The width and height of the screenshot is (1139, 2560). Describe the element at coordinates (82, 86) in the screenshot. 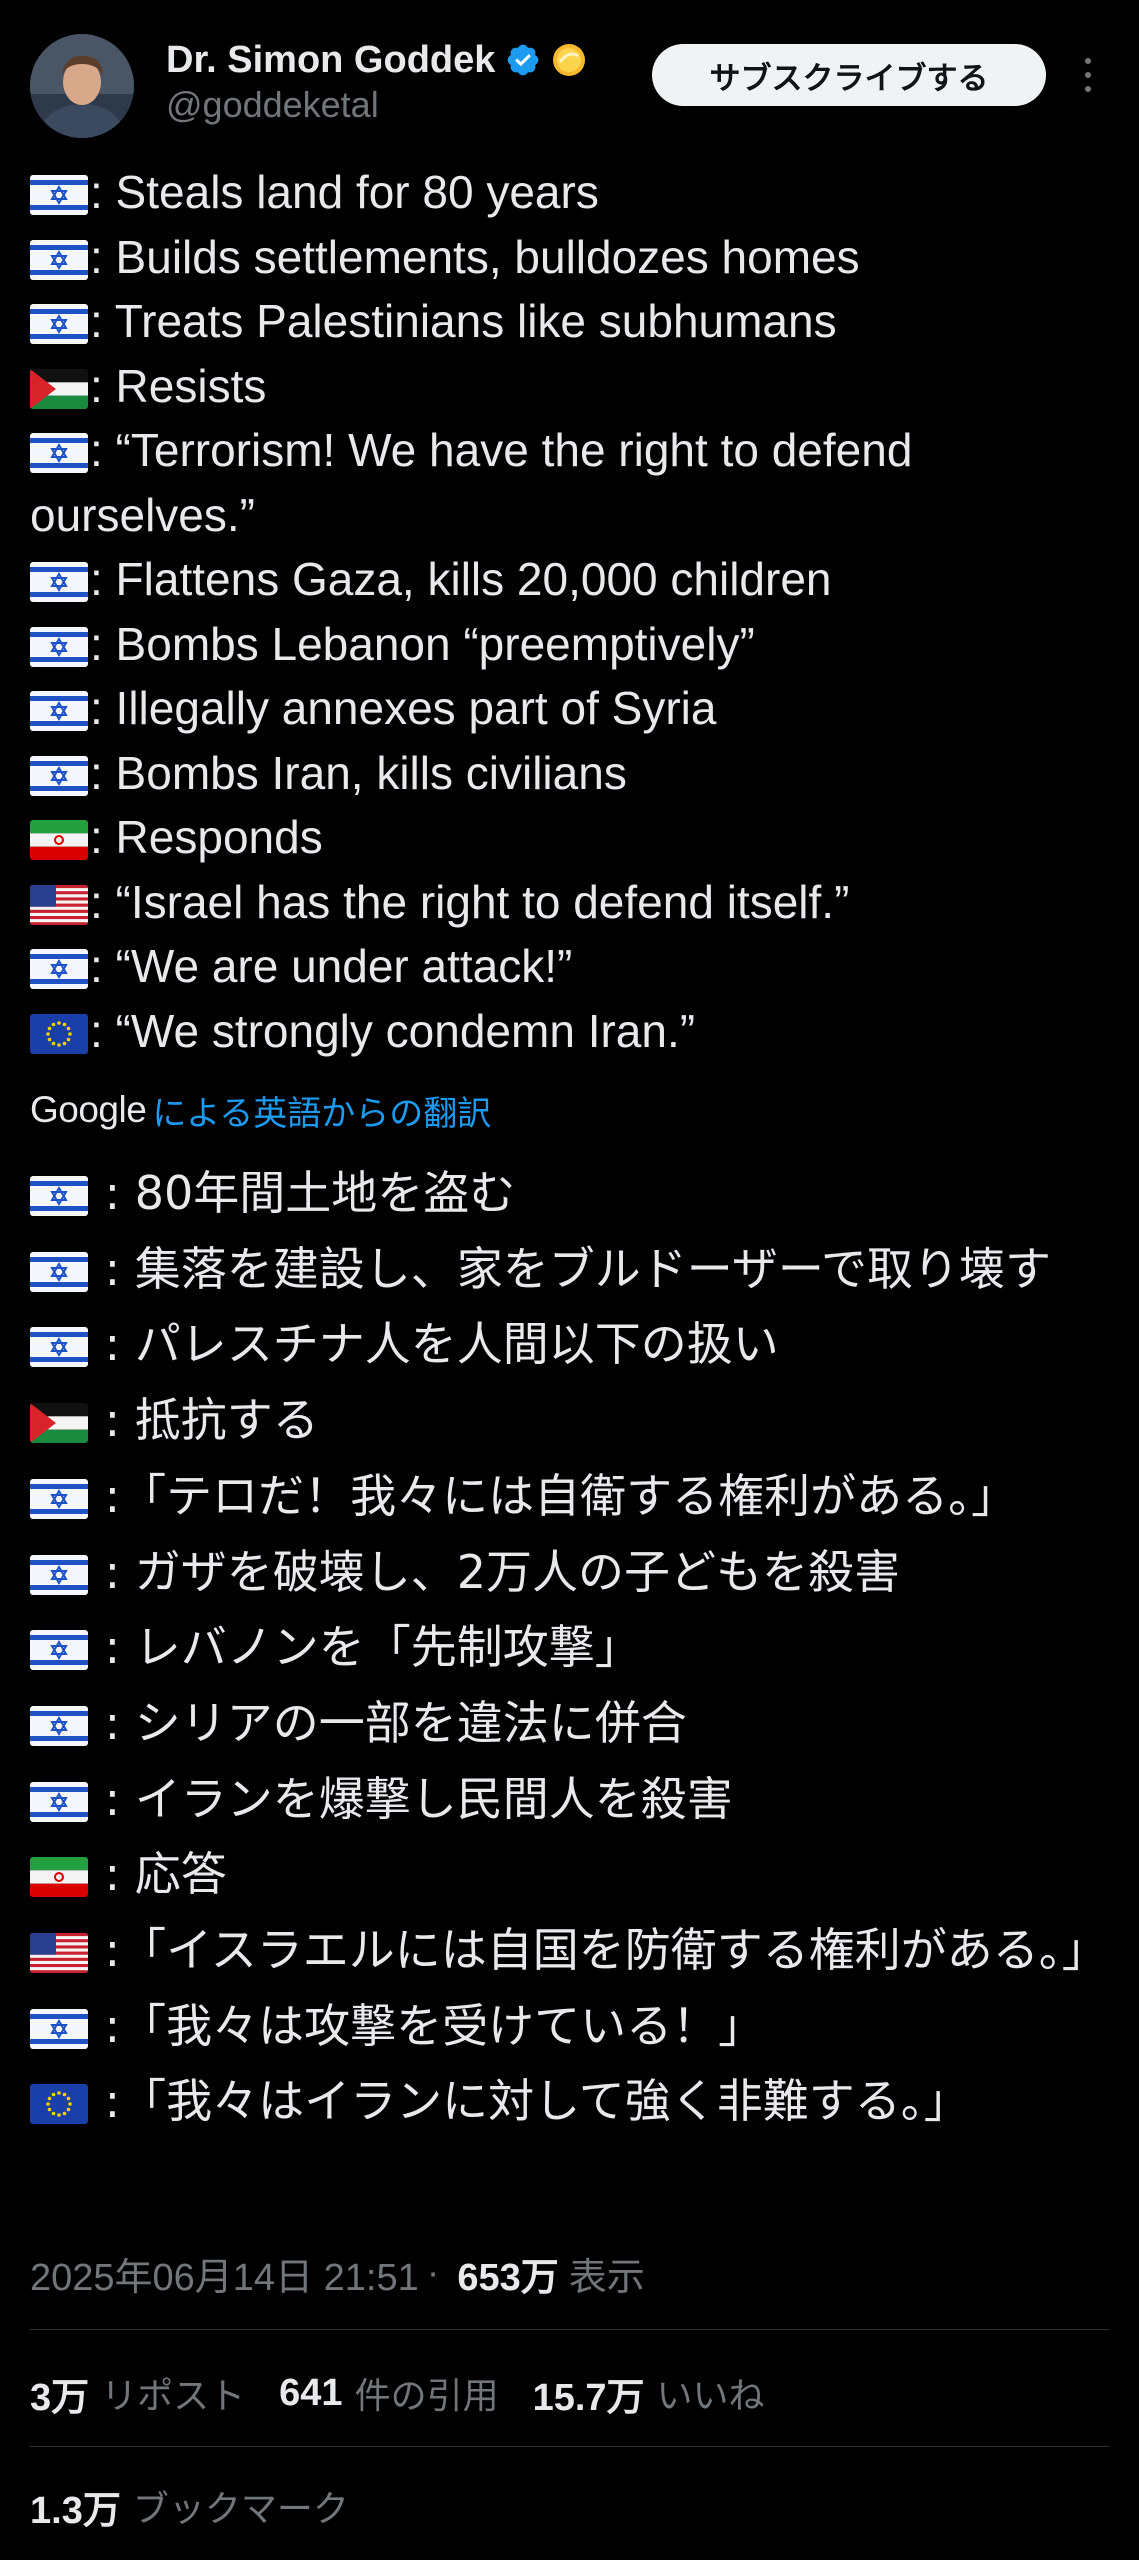

I see `author-avatar` at that location.